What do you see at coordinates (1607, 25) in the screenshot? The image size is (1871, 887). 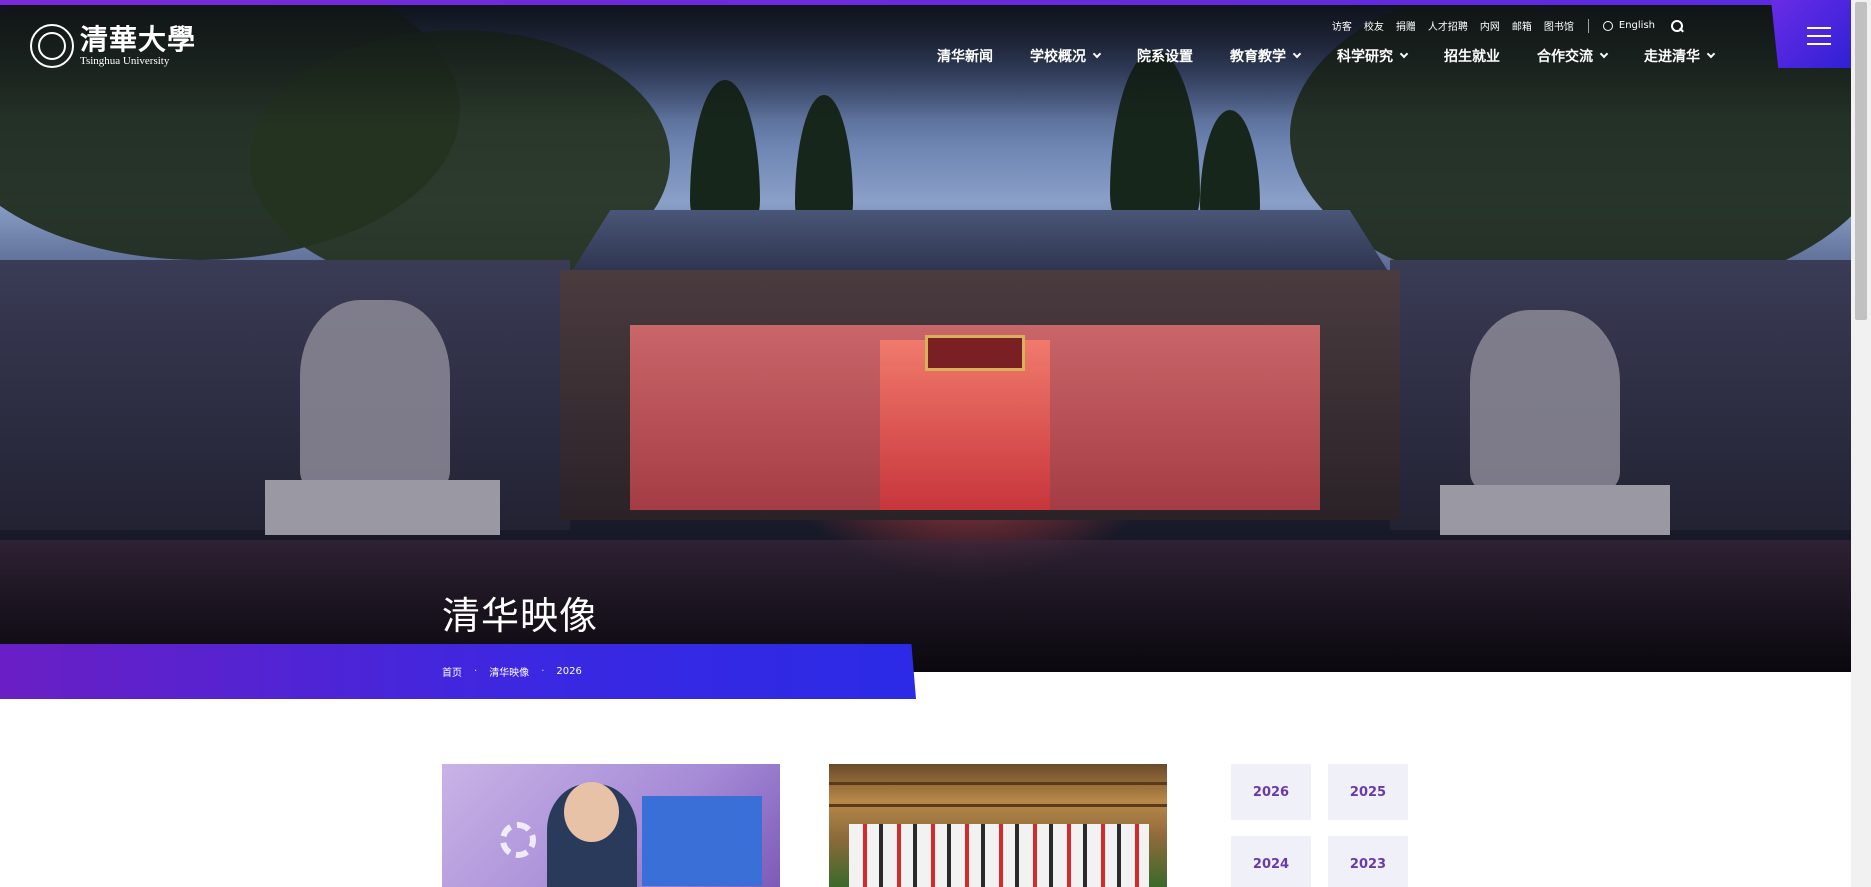 I see `globe-icon` at bounding box center [1607, 25].